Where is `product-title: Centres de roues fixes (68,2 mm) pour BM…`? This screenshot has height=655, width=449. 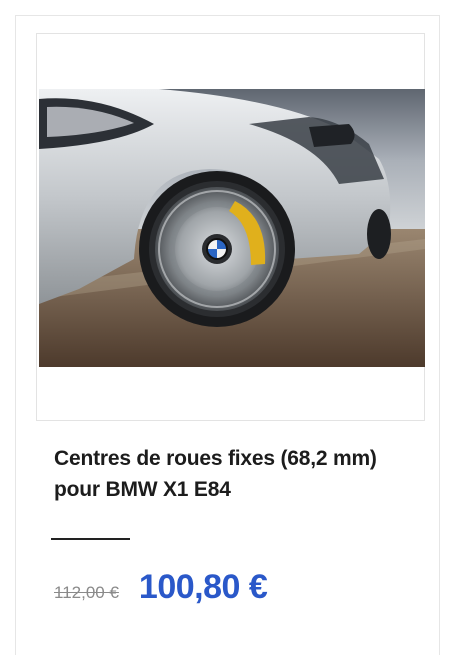 product-title: Centres de roues fixes (68,2 mm) pour BM… is located at coordinates (226, 474).